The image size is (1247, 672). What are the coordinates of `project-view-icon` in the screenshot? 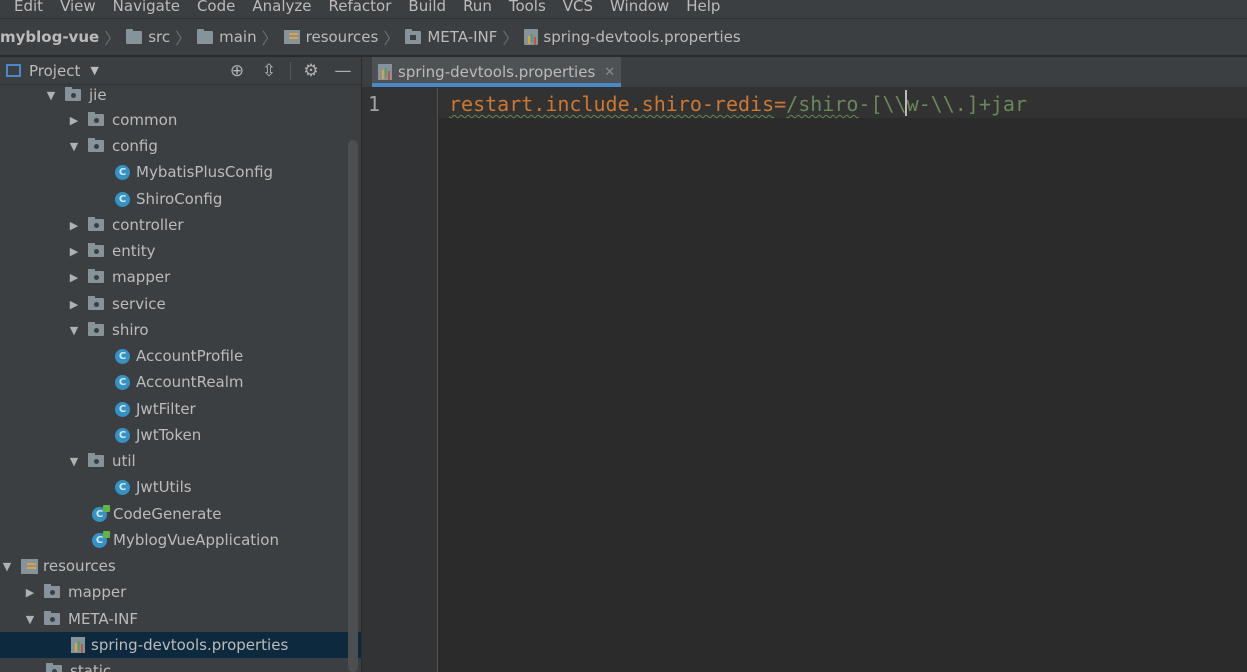 It's located at (13, 70).